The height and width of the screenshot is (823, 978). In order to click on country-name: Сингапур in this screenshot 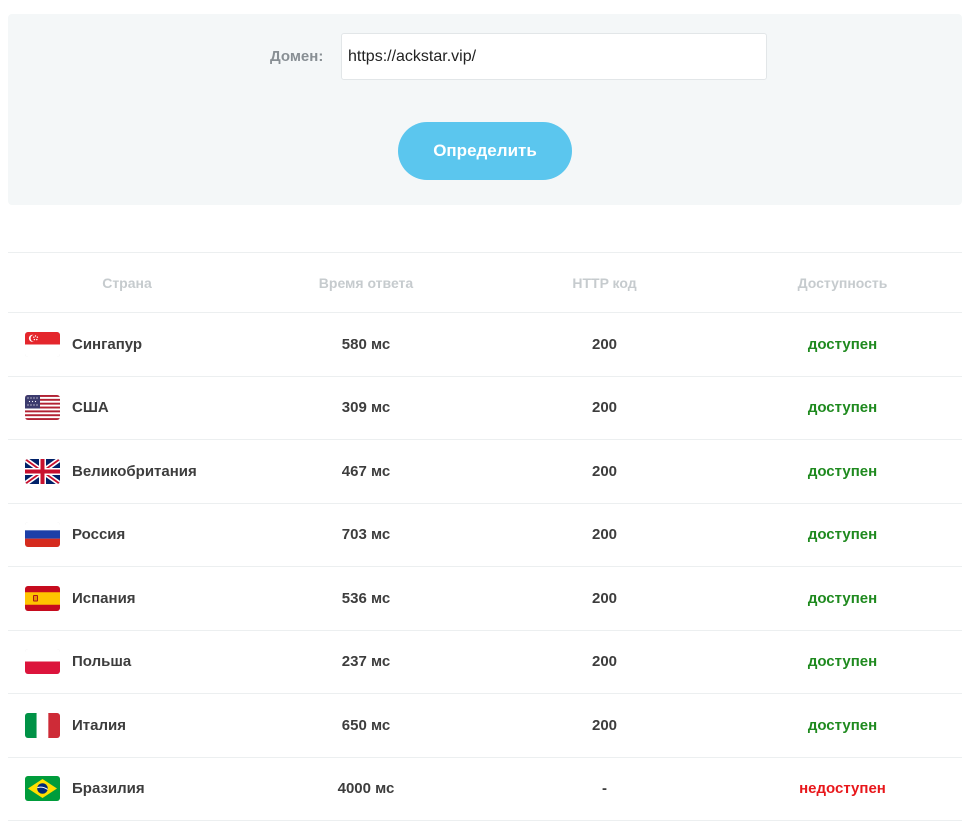, I will do `click(107, 344)`.